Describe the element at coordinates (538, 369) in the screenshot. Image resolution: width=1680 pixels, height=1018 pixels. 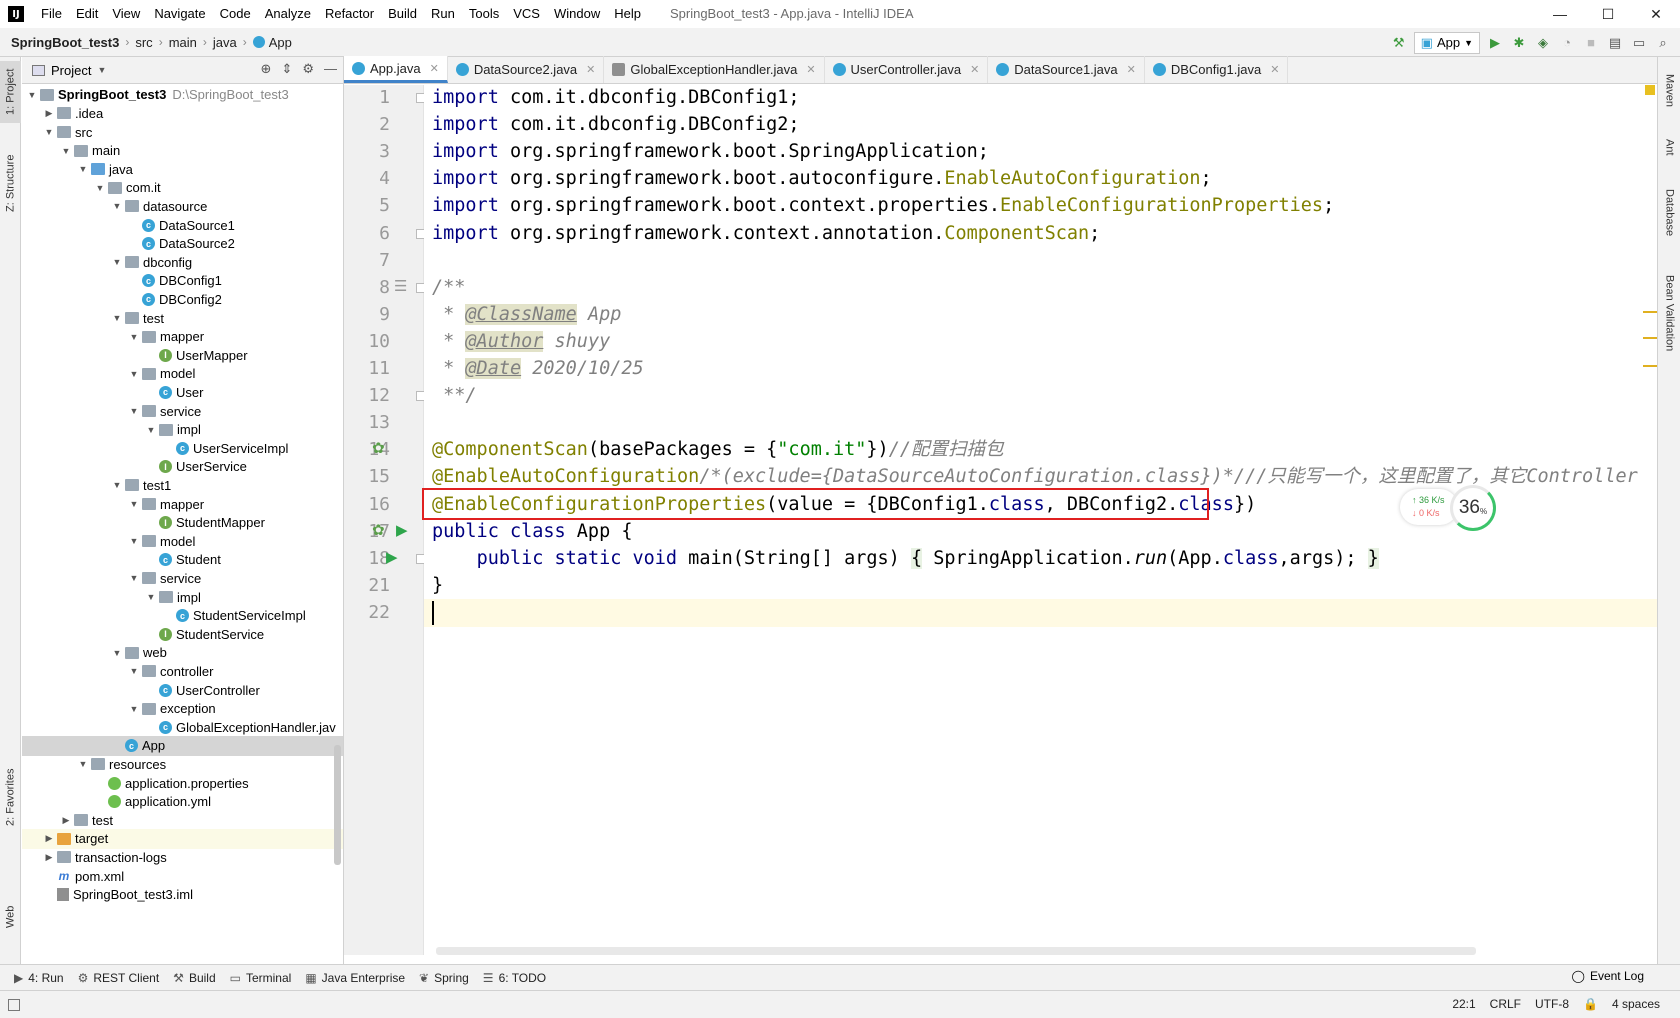
I see `code-line: * @Date 2020/10/25` at that location.